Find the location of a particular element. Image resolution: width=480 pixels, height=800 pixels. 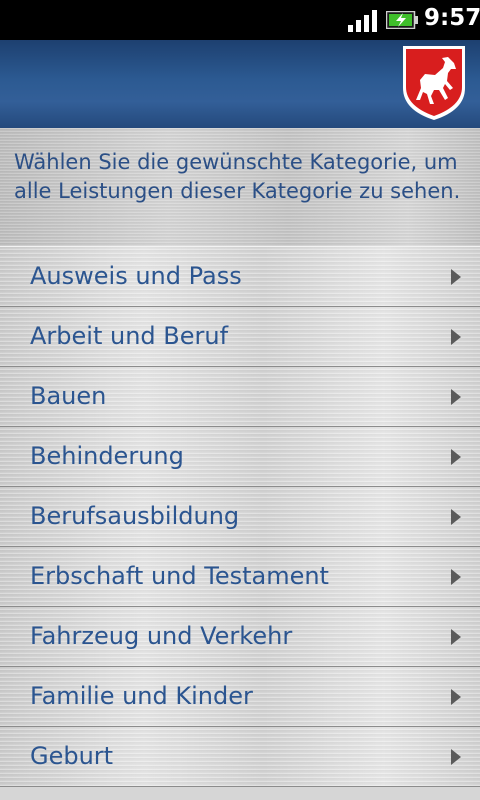

lower-saxony-horse-crest-icon is located at coordinates (434, 83).